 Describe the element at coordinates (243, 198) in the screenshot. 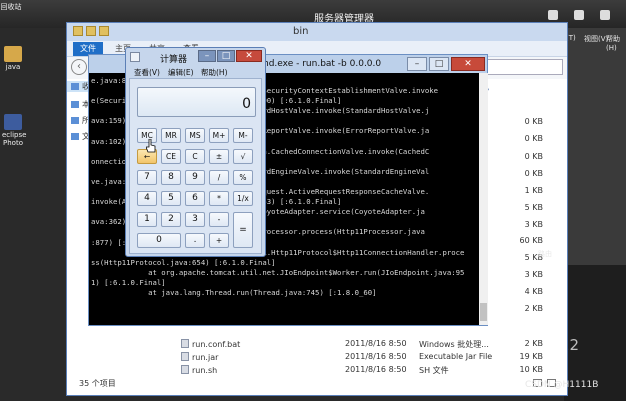

I see `key-reciprocal: 1/x` at that location.